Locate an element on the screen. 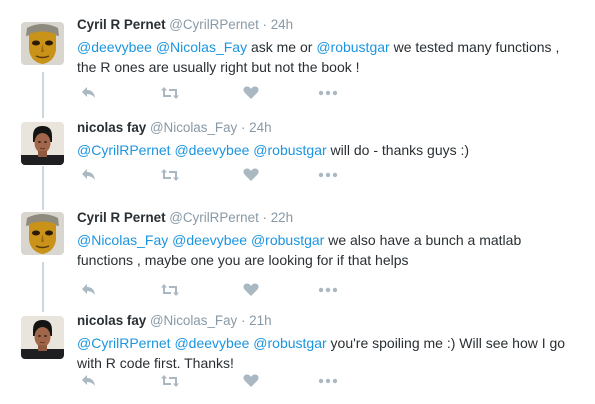 The image size is (595, 404). text-segment: ask me or is located at coordinates (282, 47).